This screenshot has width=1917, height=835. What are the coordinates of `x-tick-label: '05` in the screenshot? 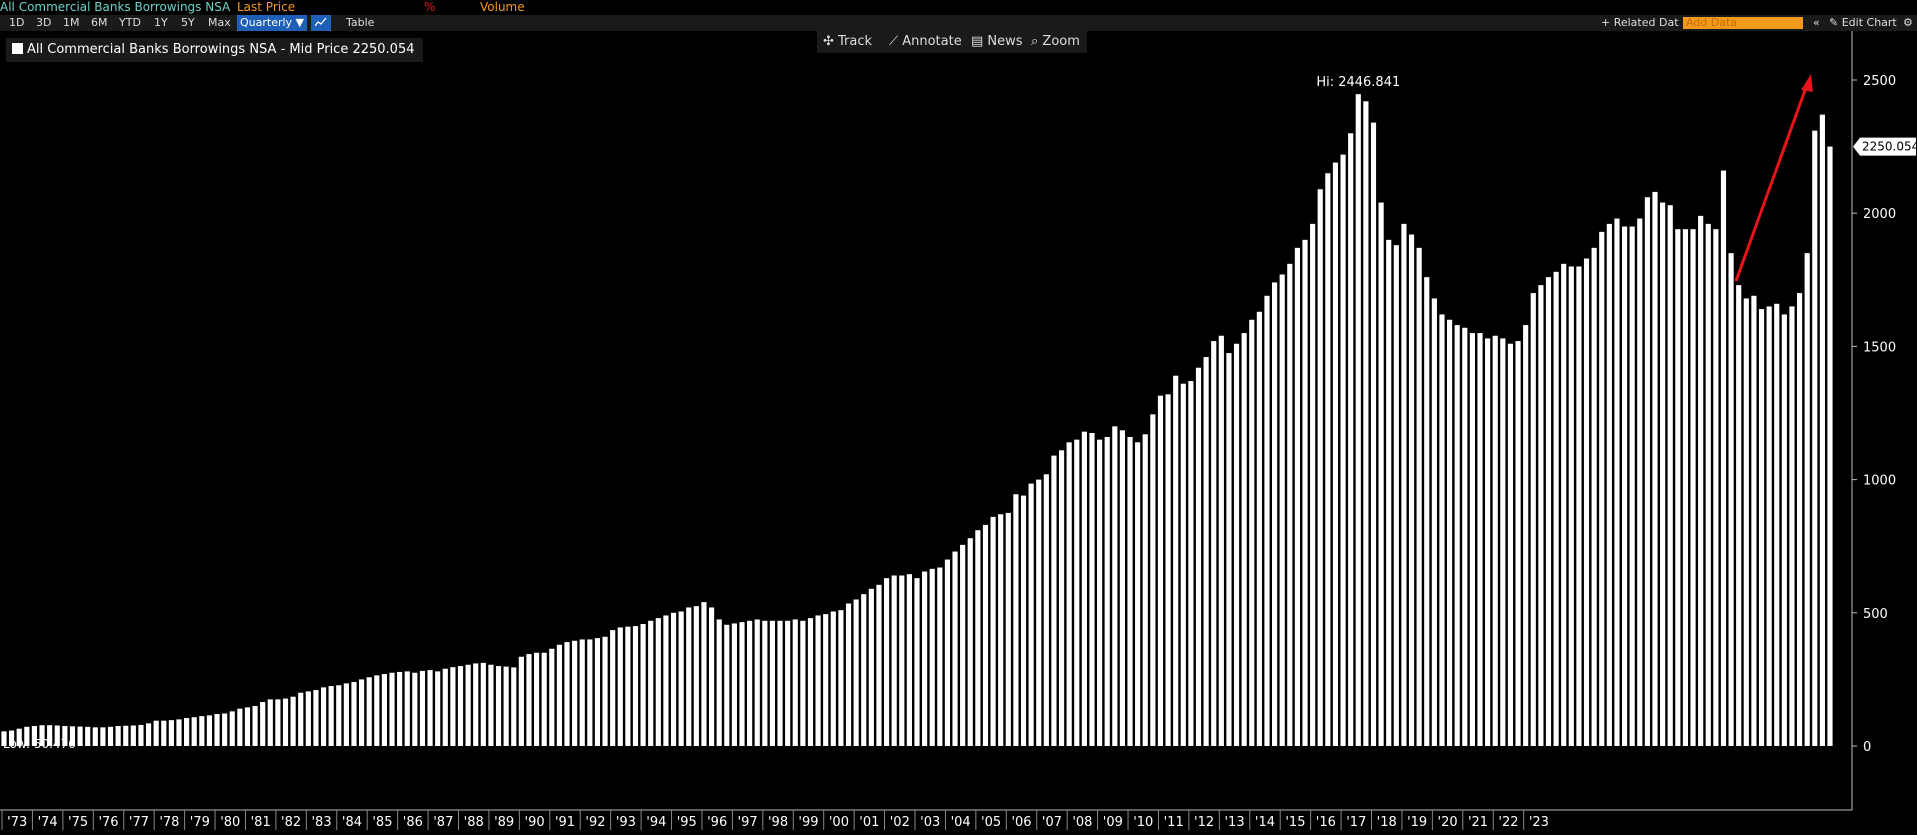 It's located at (991, 822).